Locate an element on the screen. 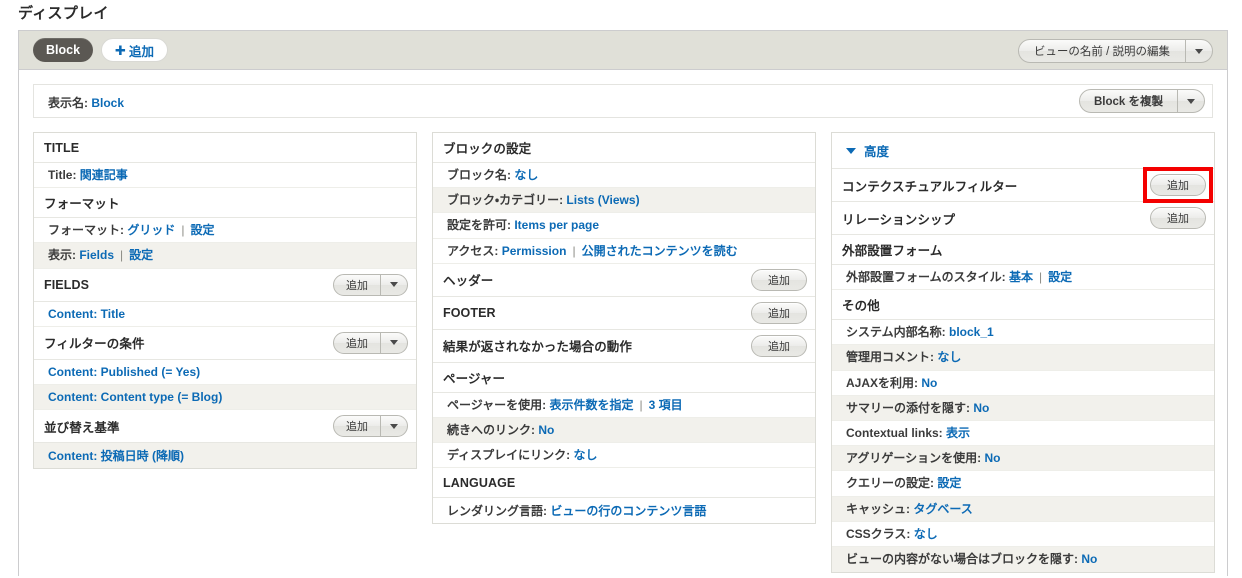  row-link: Content: 投稿日時 (降順) is located at coordinates (116, 456).